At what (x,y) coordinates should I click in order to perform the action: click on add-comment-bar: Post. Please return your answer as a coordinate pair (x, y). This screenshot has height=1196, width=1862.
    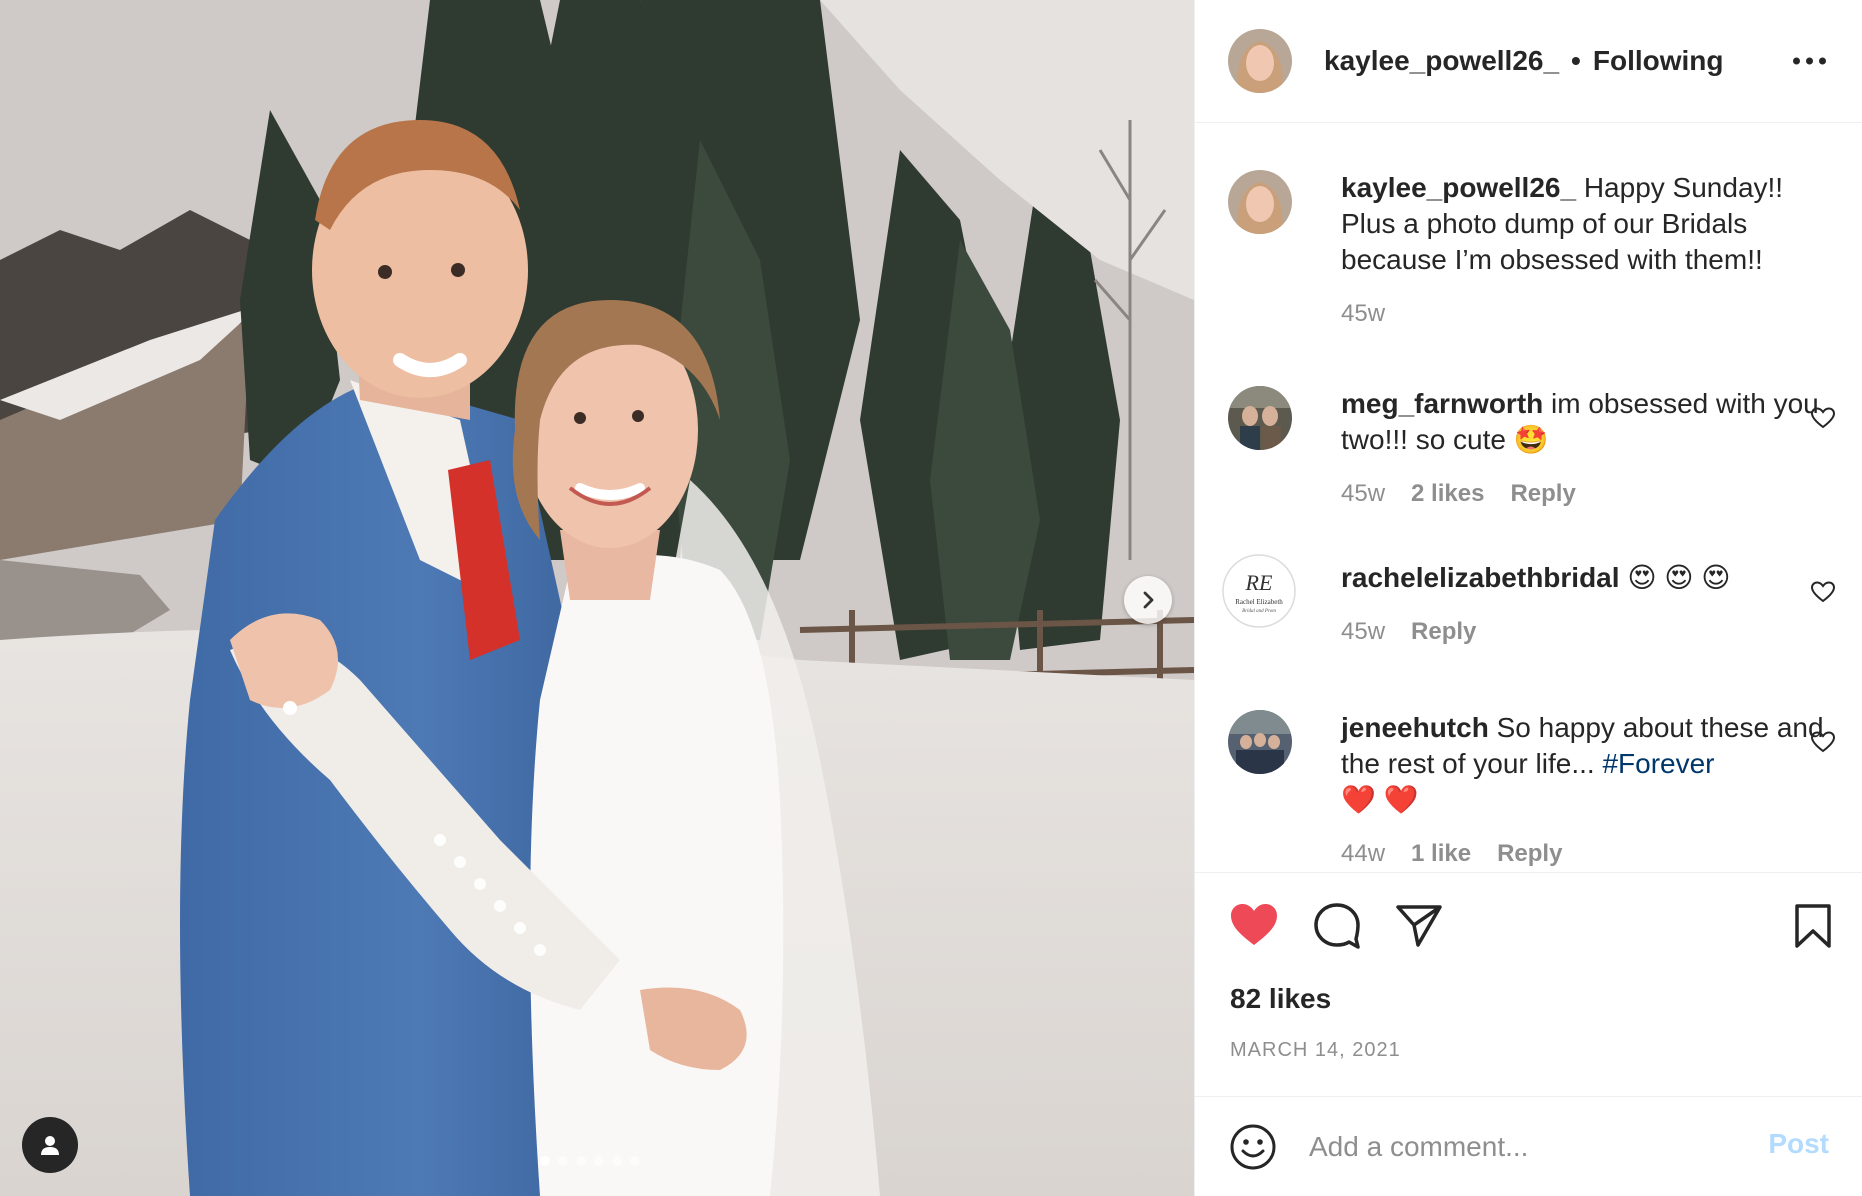
    Looking at the image, I should click on (1528, 1146).